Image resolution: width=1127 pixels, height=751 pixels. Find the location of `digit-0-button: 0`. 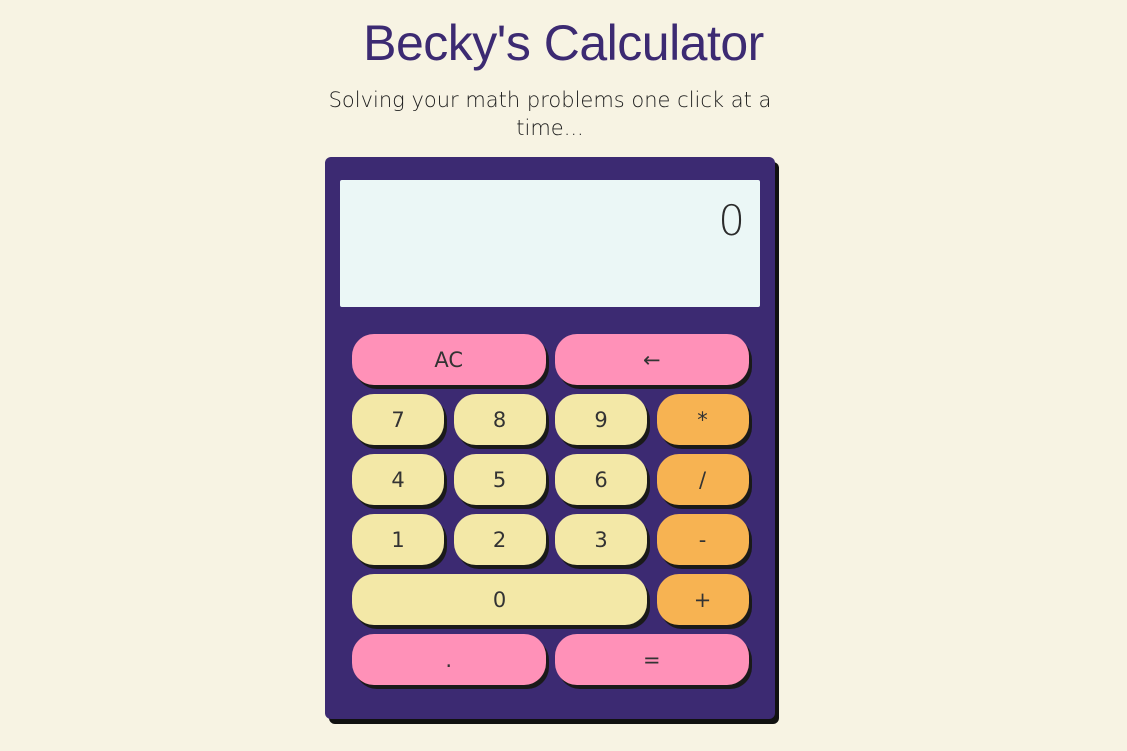

digit-0-button: 0 is located at coordinates (499, 599).